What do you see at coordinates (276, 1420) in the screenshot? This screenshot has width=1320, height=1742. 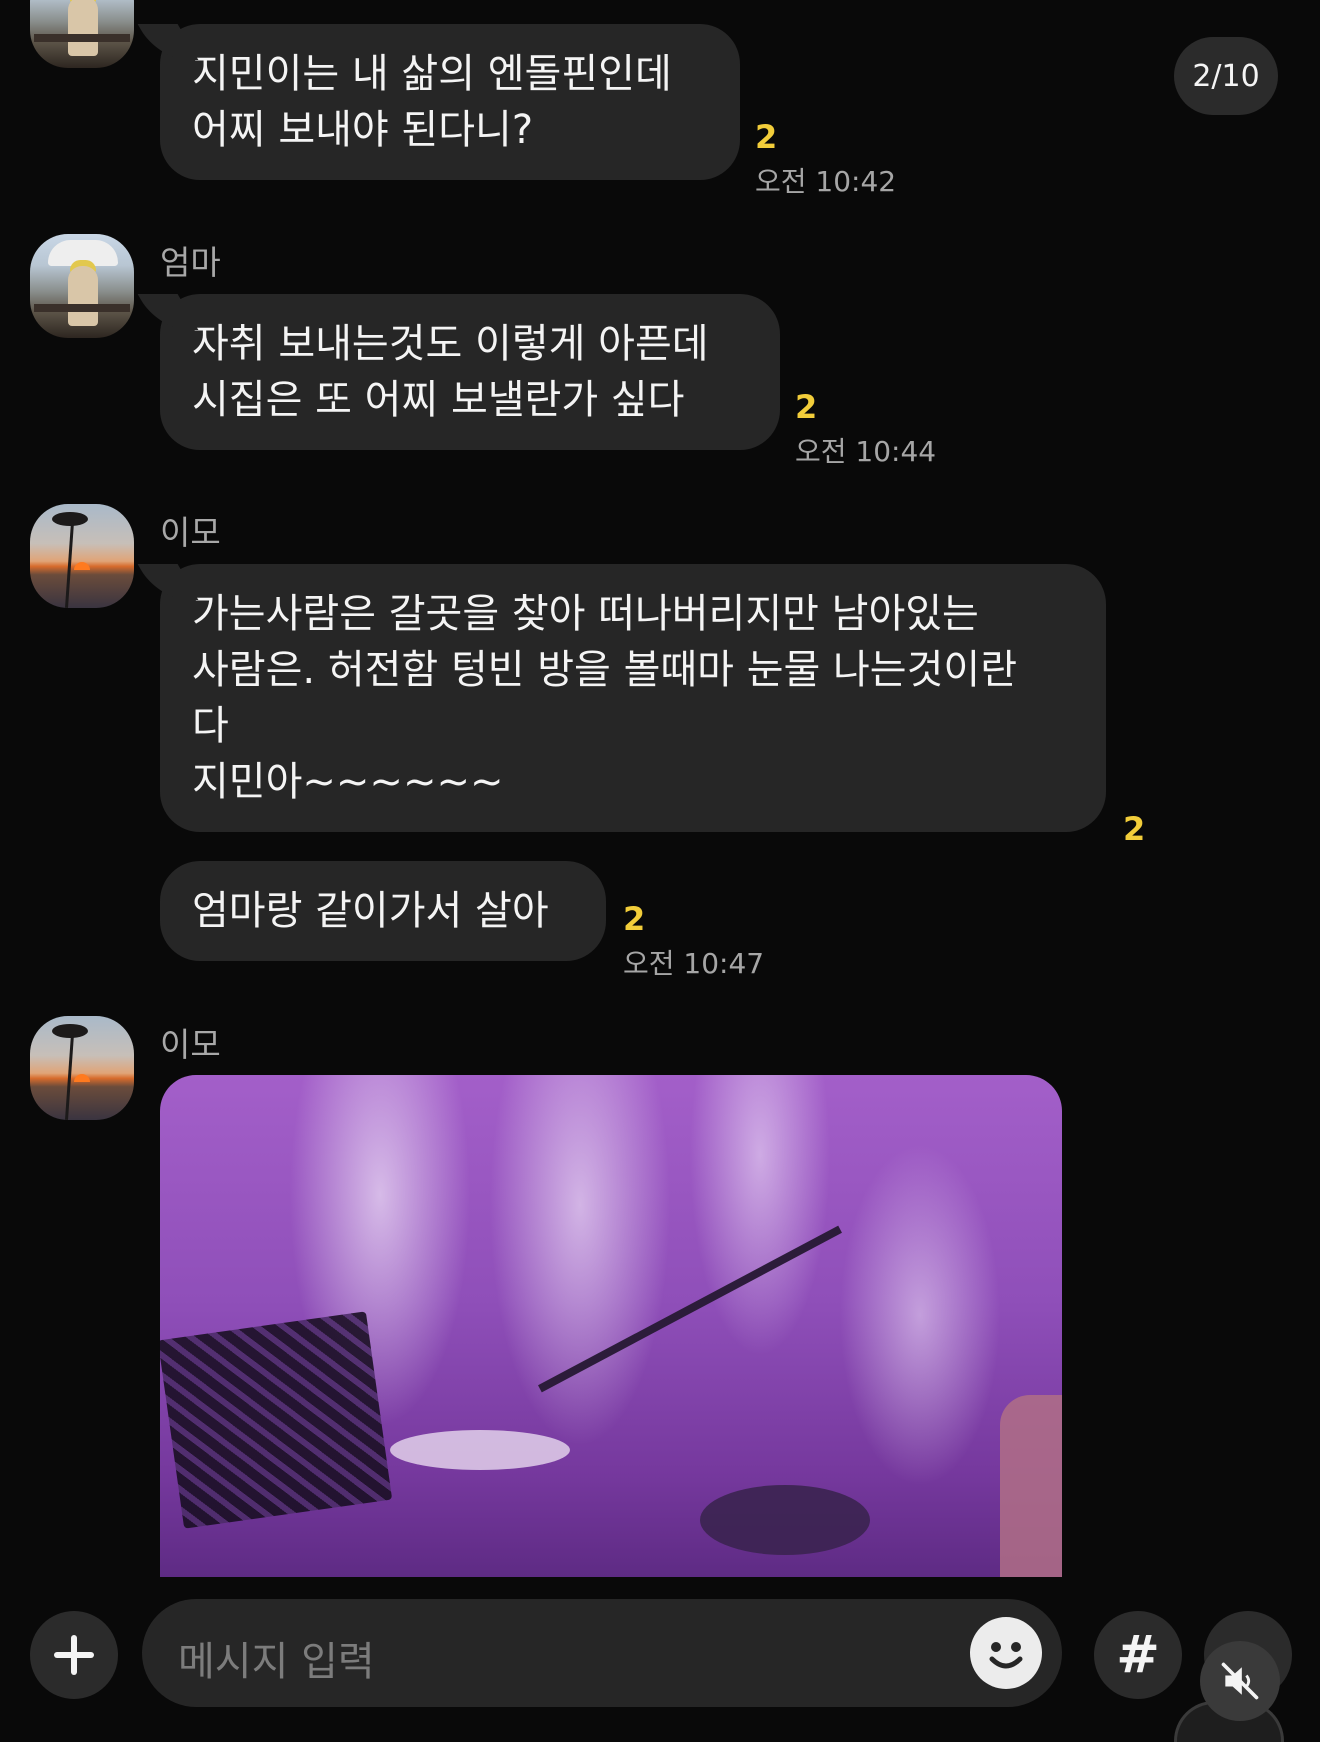 I see `music-stand` at bounding box center [276, 1420].